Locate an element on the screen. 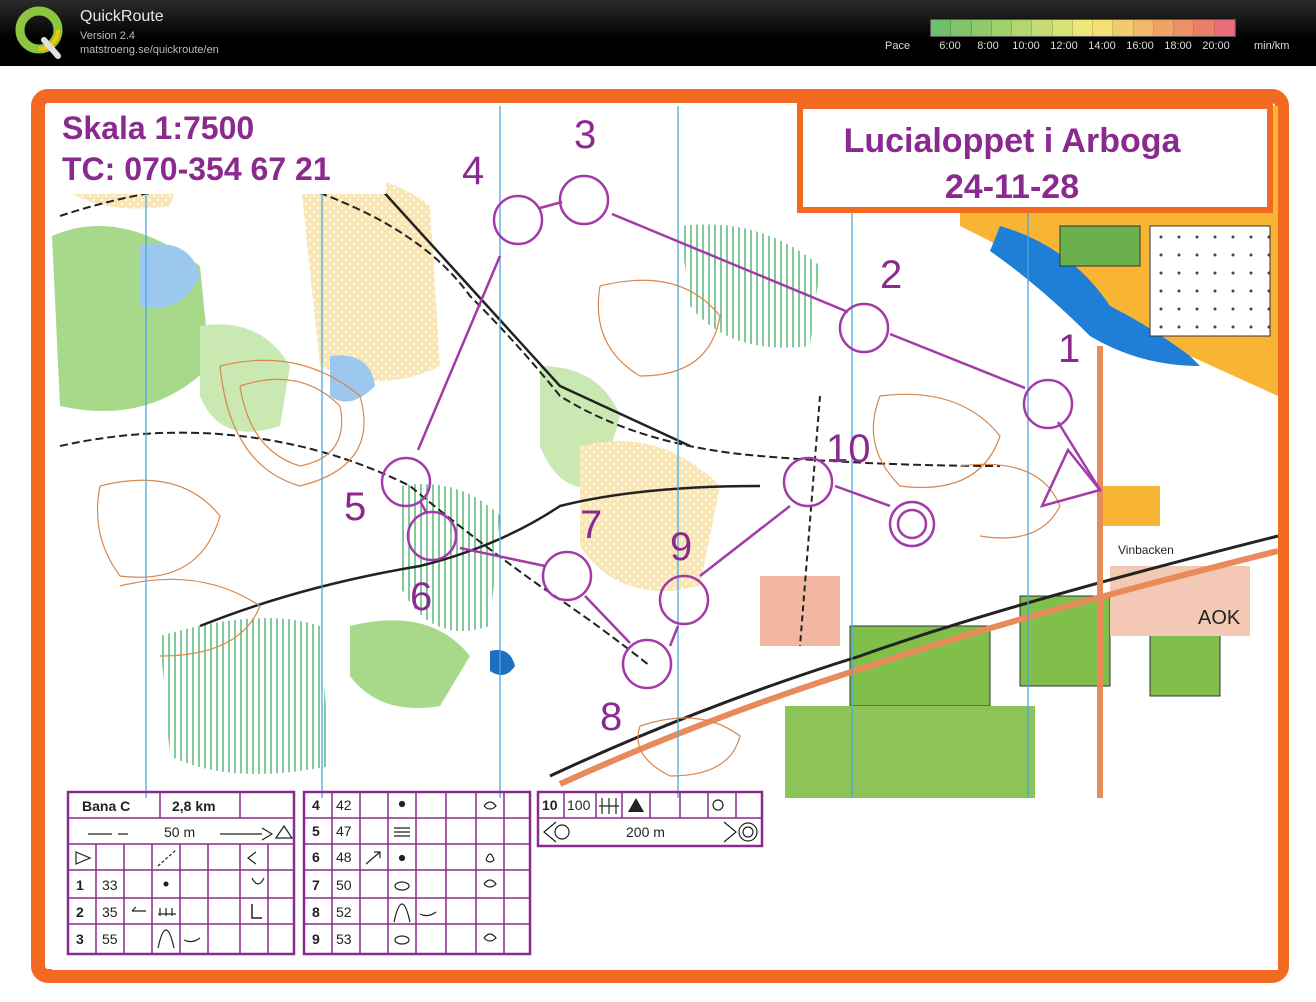 This screenshot has height=1002, width=1316. control-row-code: 35 is located at coordinates (110, 912).